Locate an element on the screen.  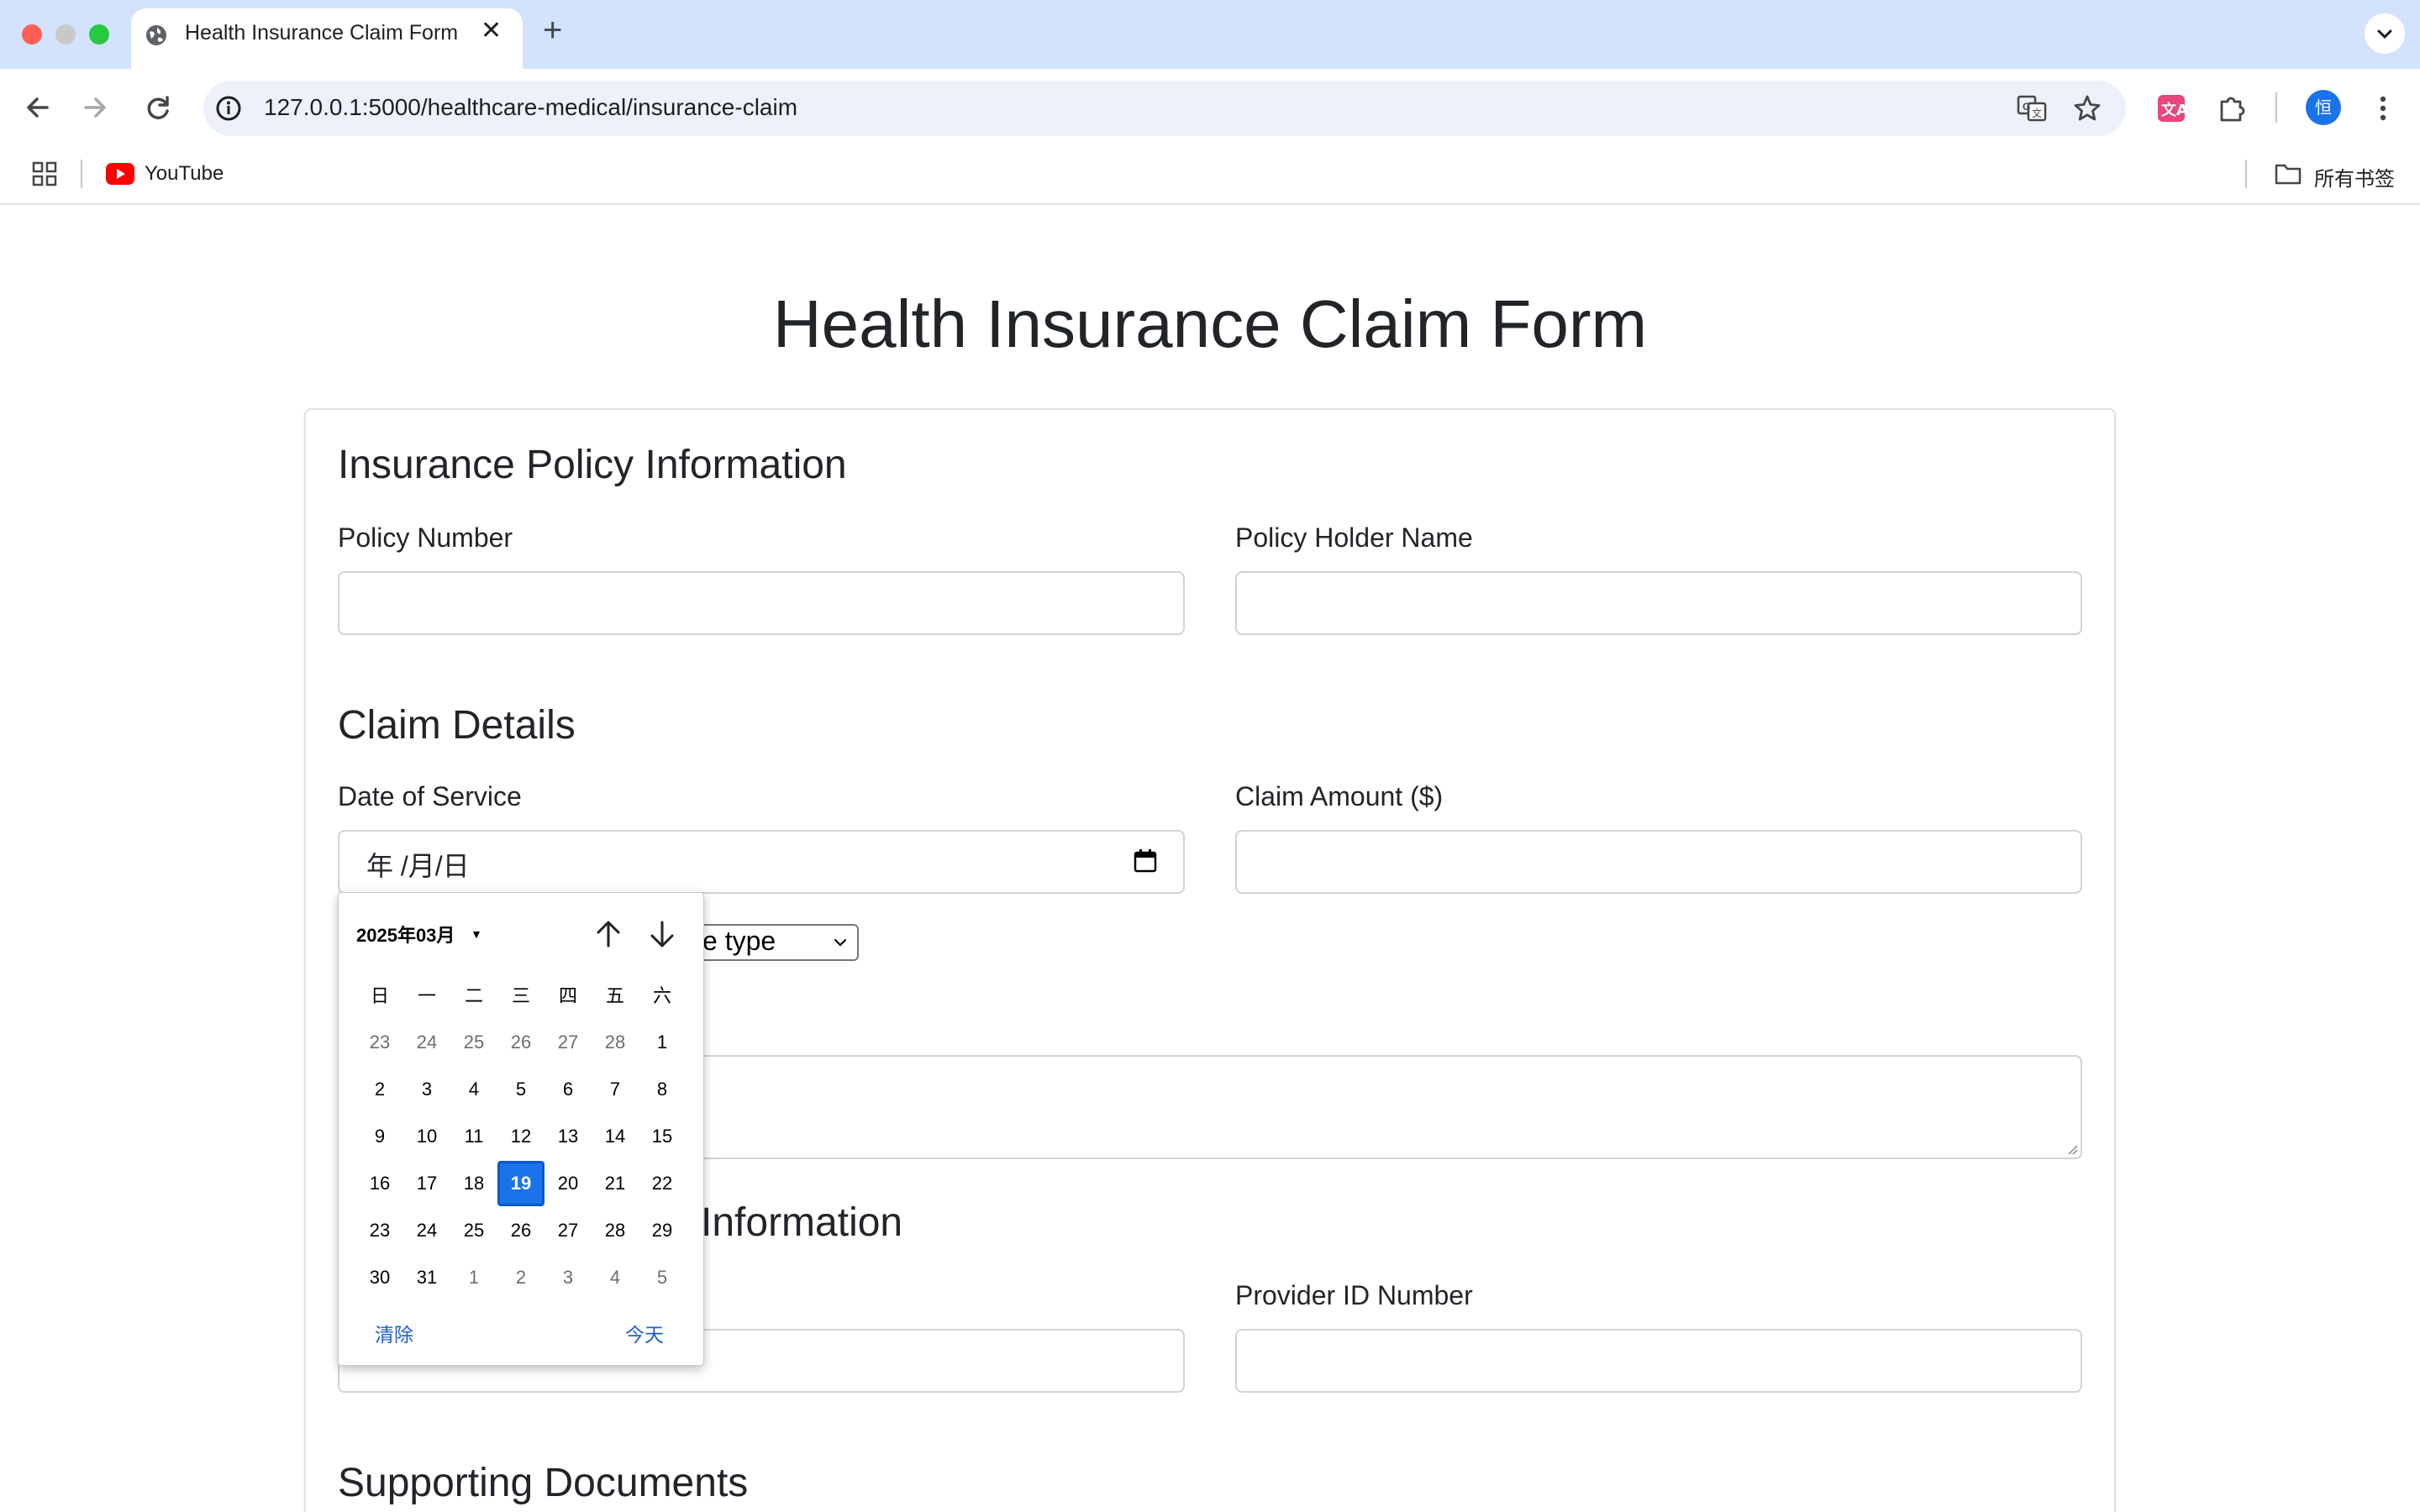
provider-id-input is located at coordinates (1658, 1361).